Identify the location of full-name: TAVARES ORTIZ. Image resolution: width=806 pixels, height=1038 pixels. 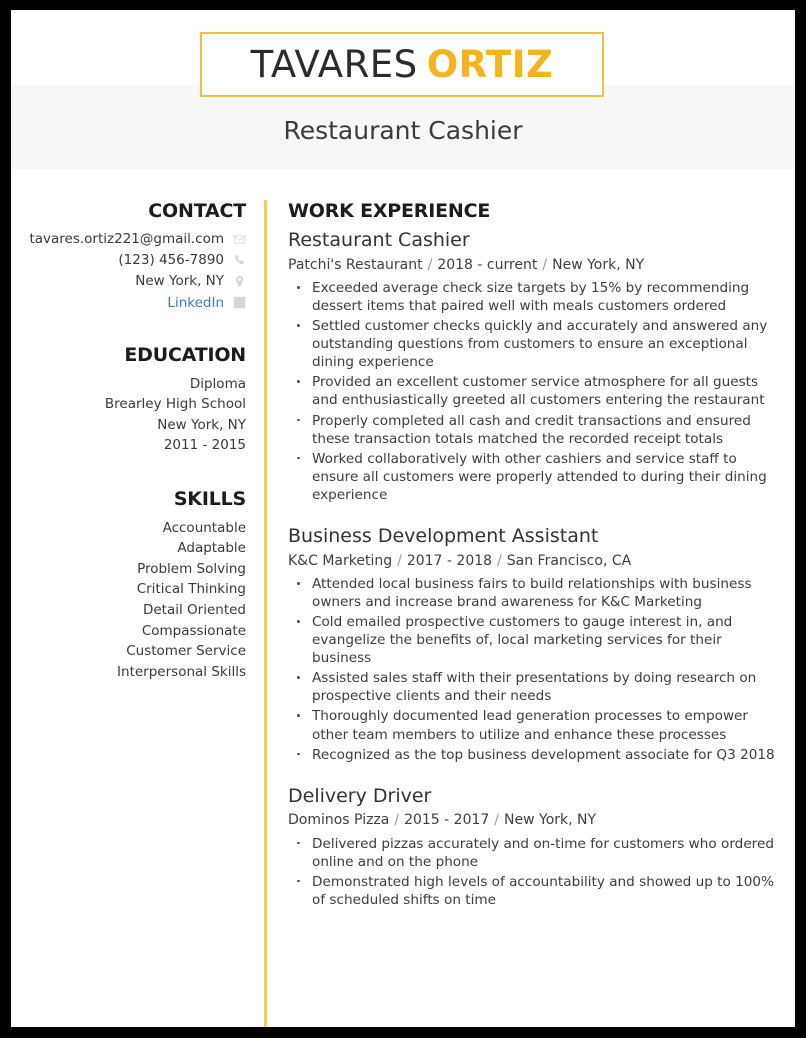
(402, 64).